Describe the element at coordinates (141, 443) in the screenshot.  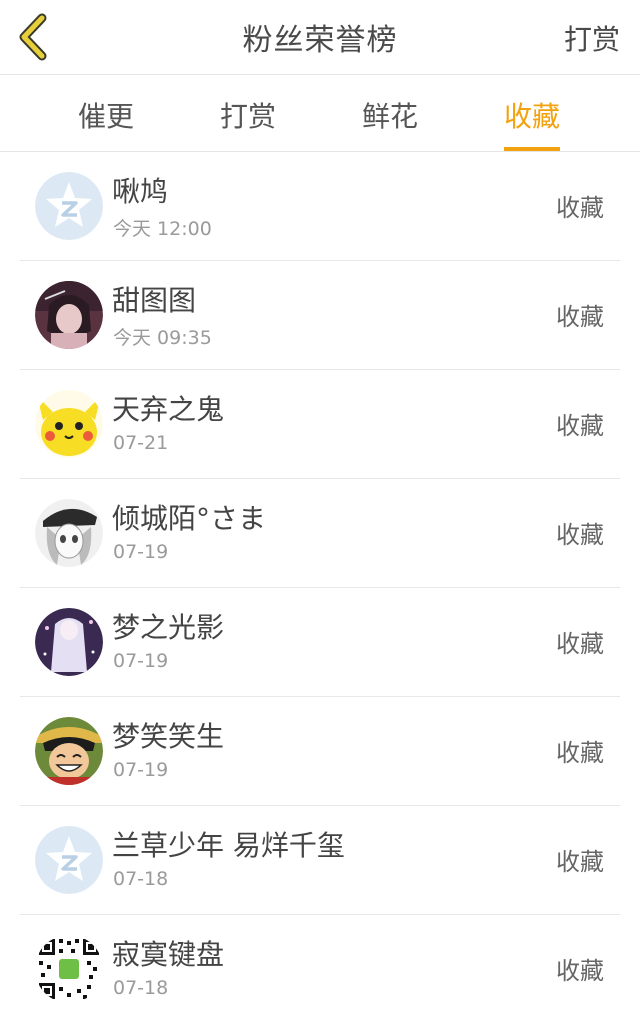
I see `timestamp: 07-21` at that location.